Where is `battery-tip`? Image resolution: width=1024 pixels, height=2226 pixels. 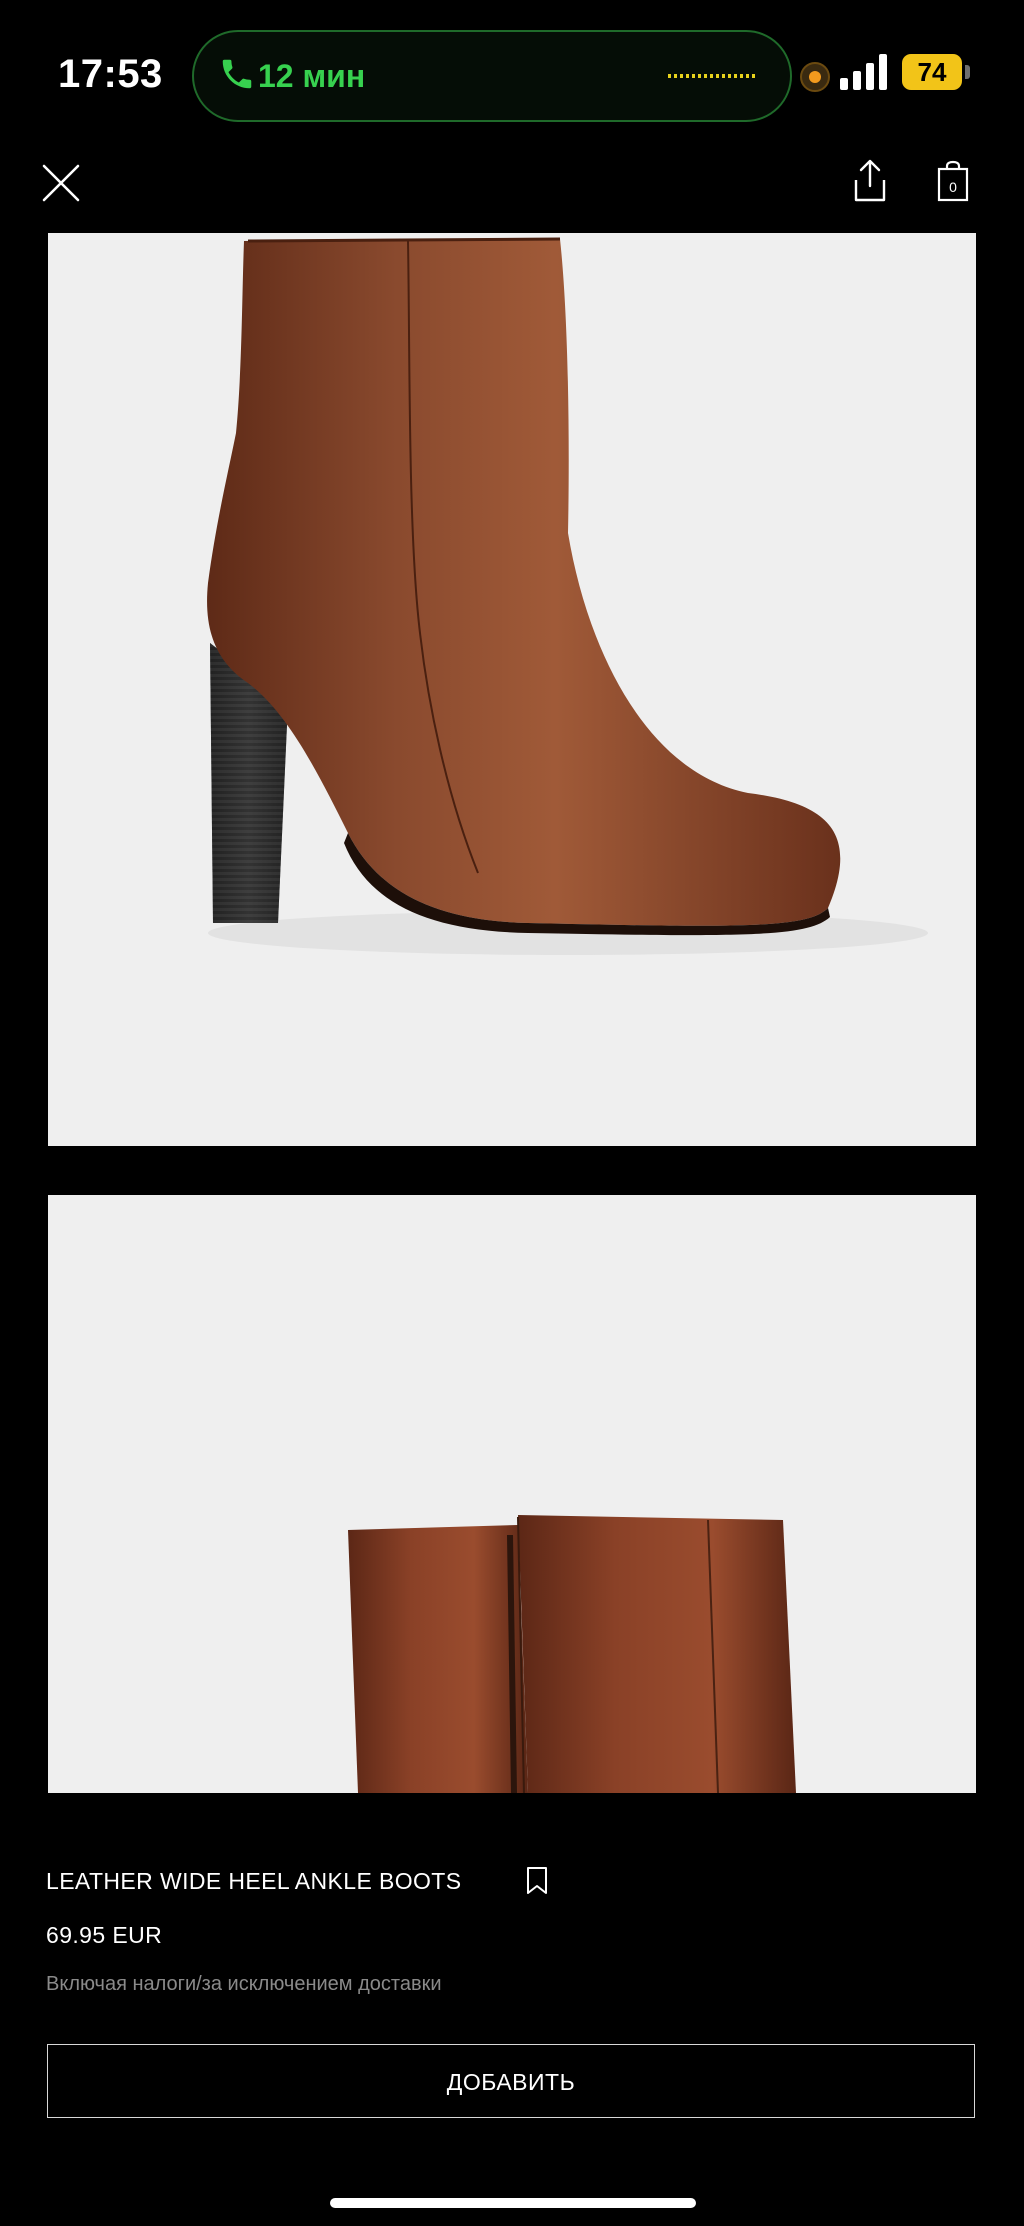
battery-tip is located at coordinates (967, 72).